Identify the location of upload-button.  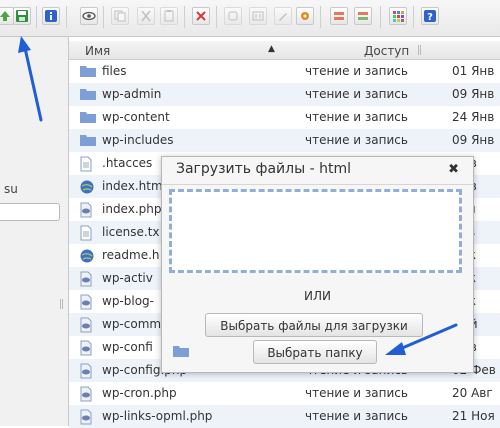
(7, 16).